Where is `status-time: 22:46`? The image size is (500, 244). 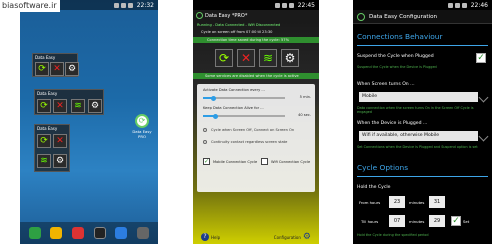
status-time: 22:46 is located at coordinates (479, 5).